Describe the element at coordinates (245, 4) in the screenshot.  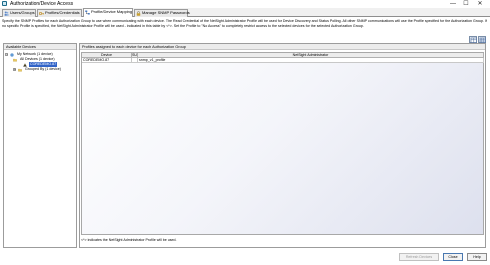
I see `title-bar: Authorization/Device Access — ☐ ✕` at that location.